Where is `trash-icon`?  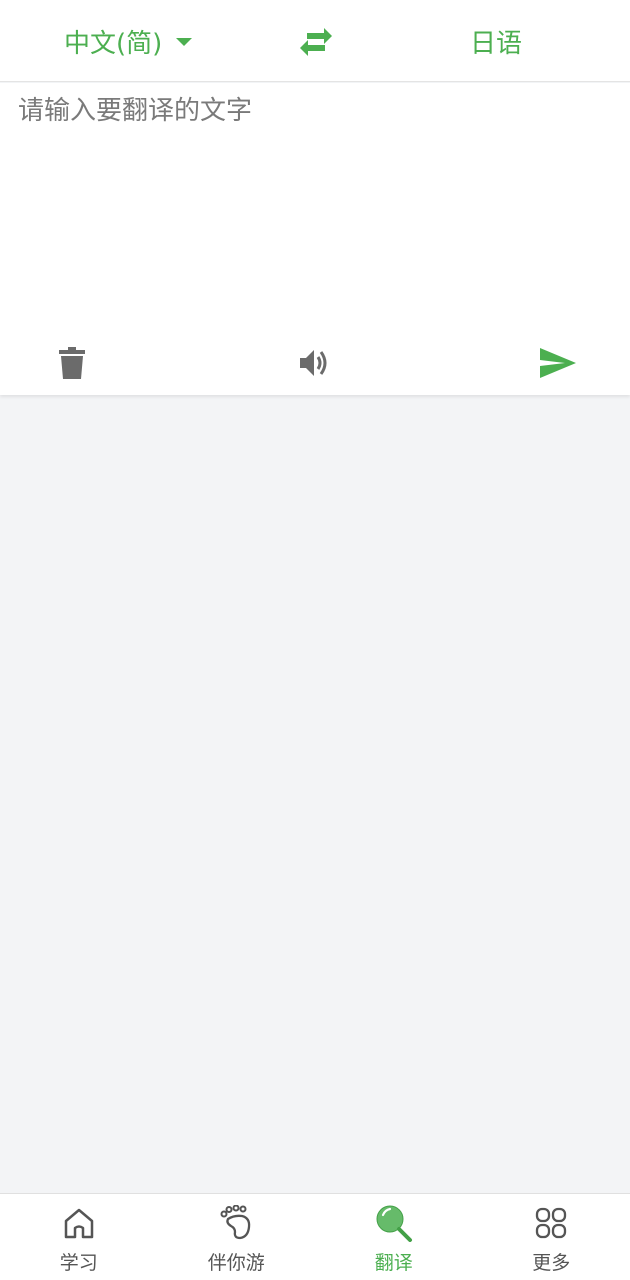
trash-icon is located at coordinates (72, 363).